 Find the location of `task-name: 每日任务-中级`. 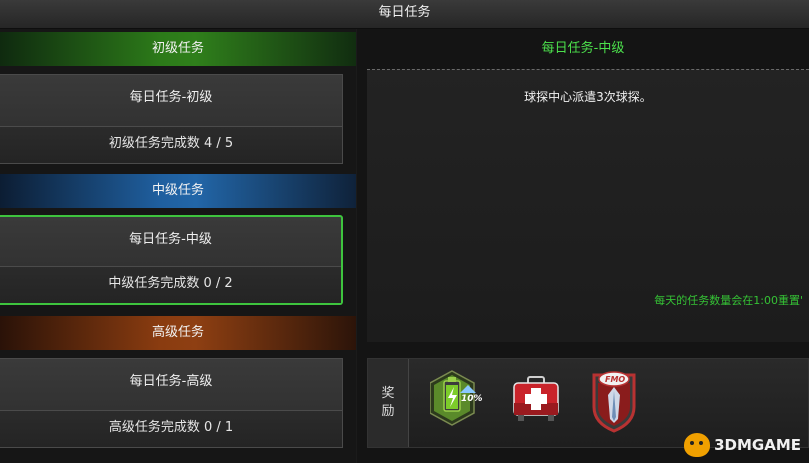

task-name: 每日任务-中级 is located at coordinates (170, 239).